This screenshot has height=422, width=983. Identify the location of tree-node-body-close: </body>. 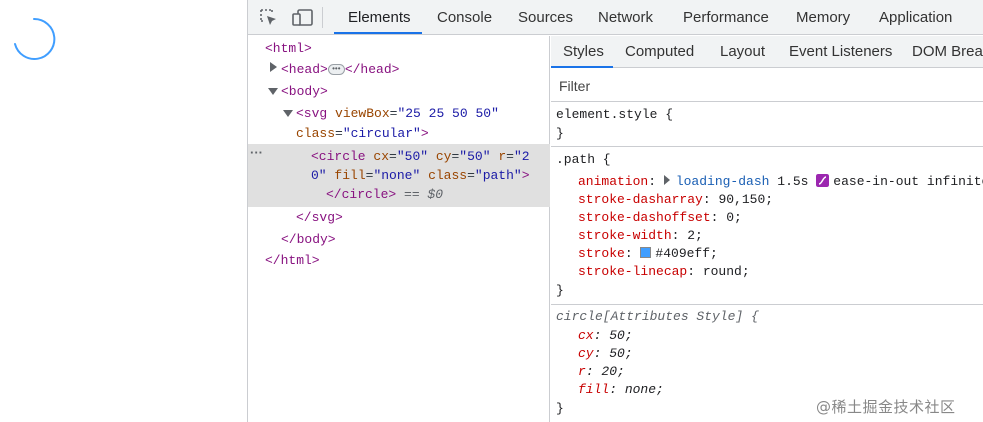
(308, 239).